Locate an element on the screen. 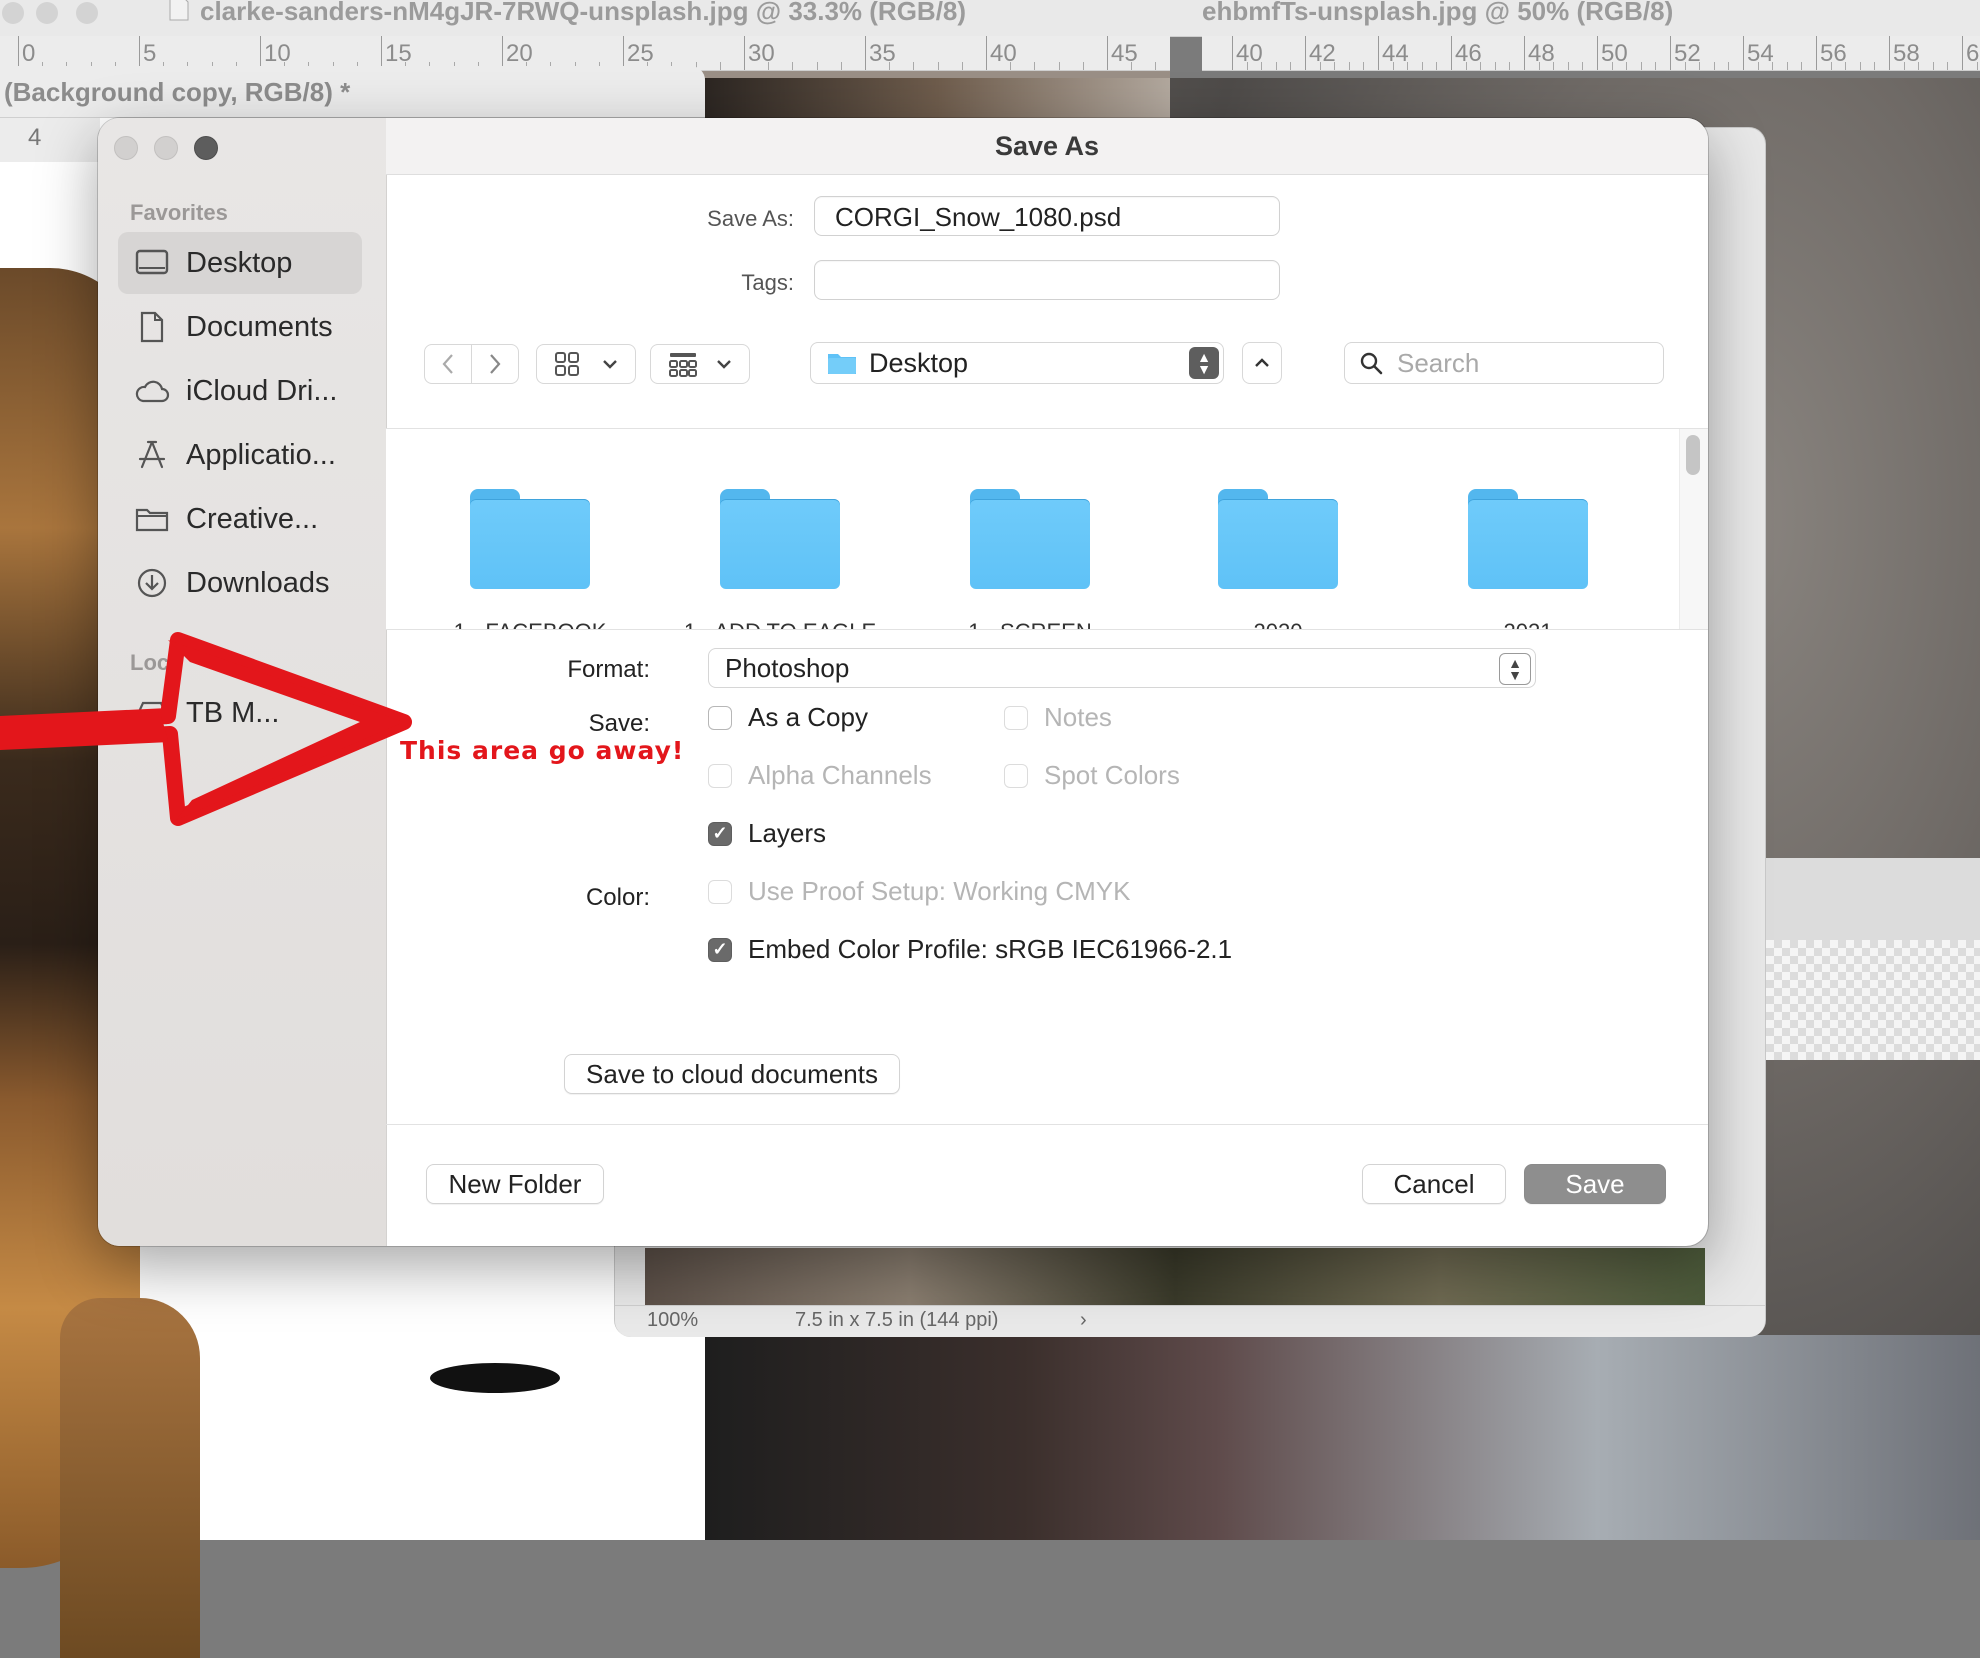 The width and height of the screenshot is (1980, 1658). new-folder-button: New Folder is located at coordinates (515, 1184).